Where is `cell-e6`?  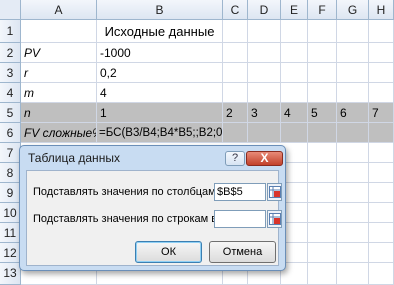
cell-e6 is located at coordinates (294, 133).